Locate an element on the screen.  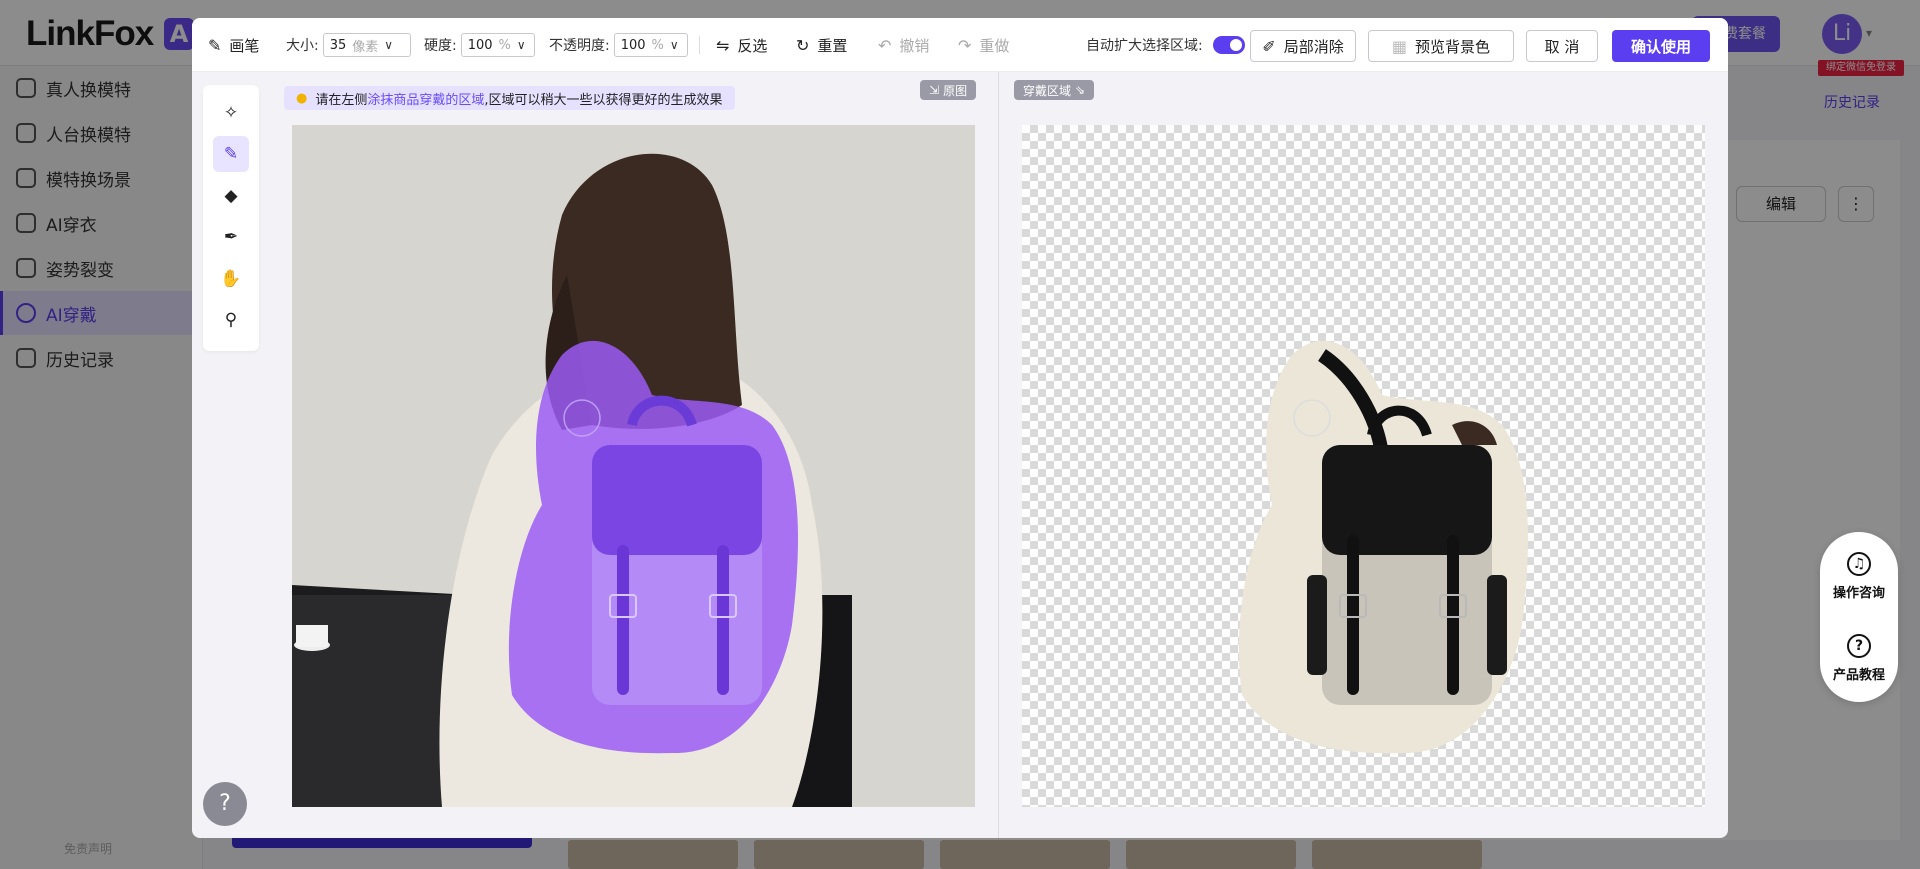
zoom-icon: ⚲ is located at coordinates (231, 320).